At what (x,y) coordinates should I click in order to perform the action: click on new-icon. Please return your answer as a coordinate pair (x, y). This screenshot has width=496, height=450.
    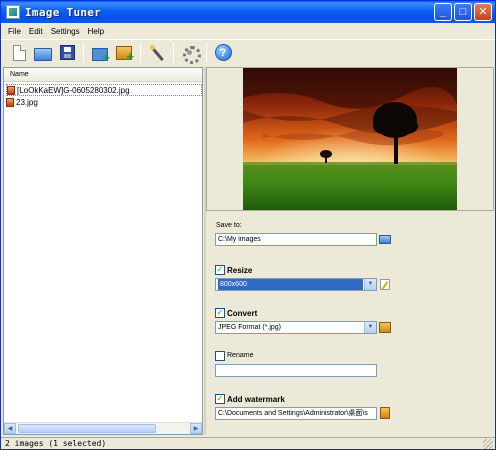
    Looking at the image, I should click on (19, 52).